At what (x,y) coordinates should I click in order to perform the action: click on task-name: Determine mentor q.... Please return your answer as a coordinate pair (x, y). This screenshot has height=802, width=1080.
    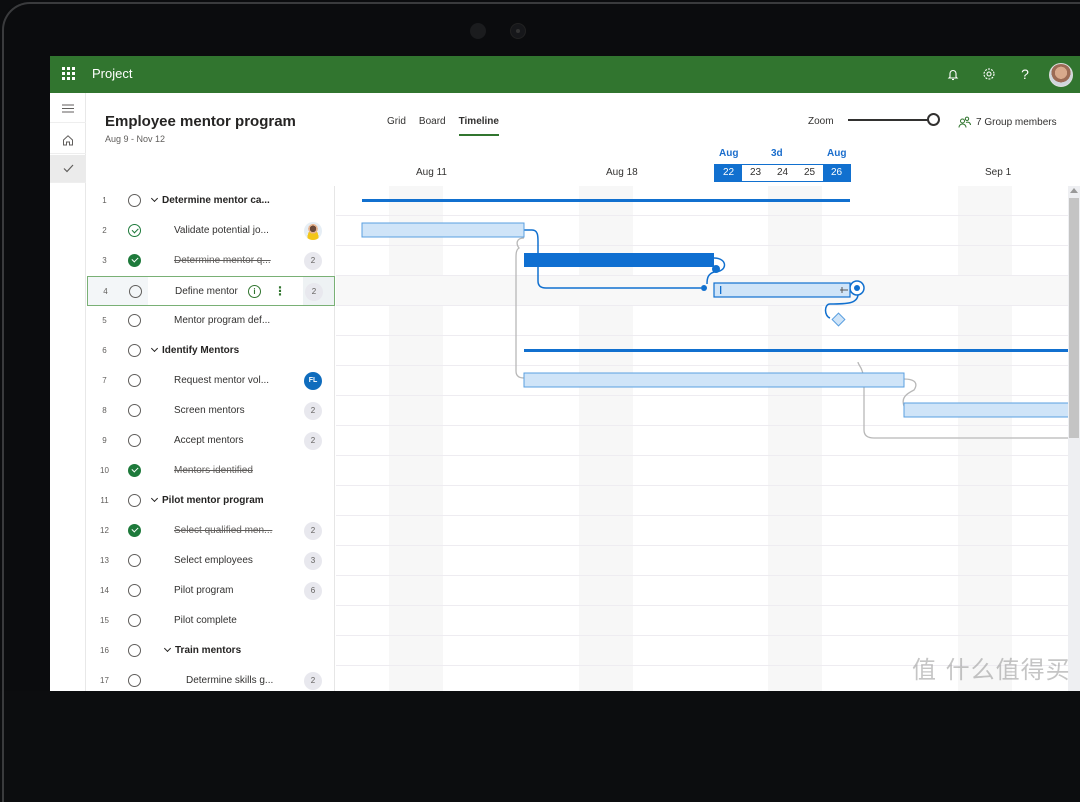
    Looking at the image, I should click on (222, 260).